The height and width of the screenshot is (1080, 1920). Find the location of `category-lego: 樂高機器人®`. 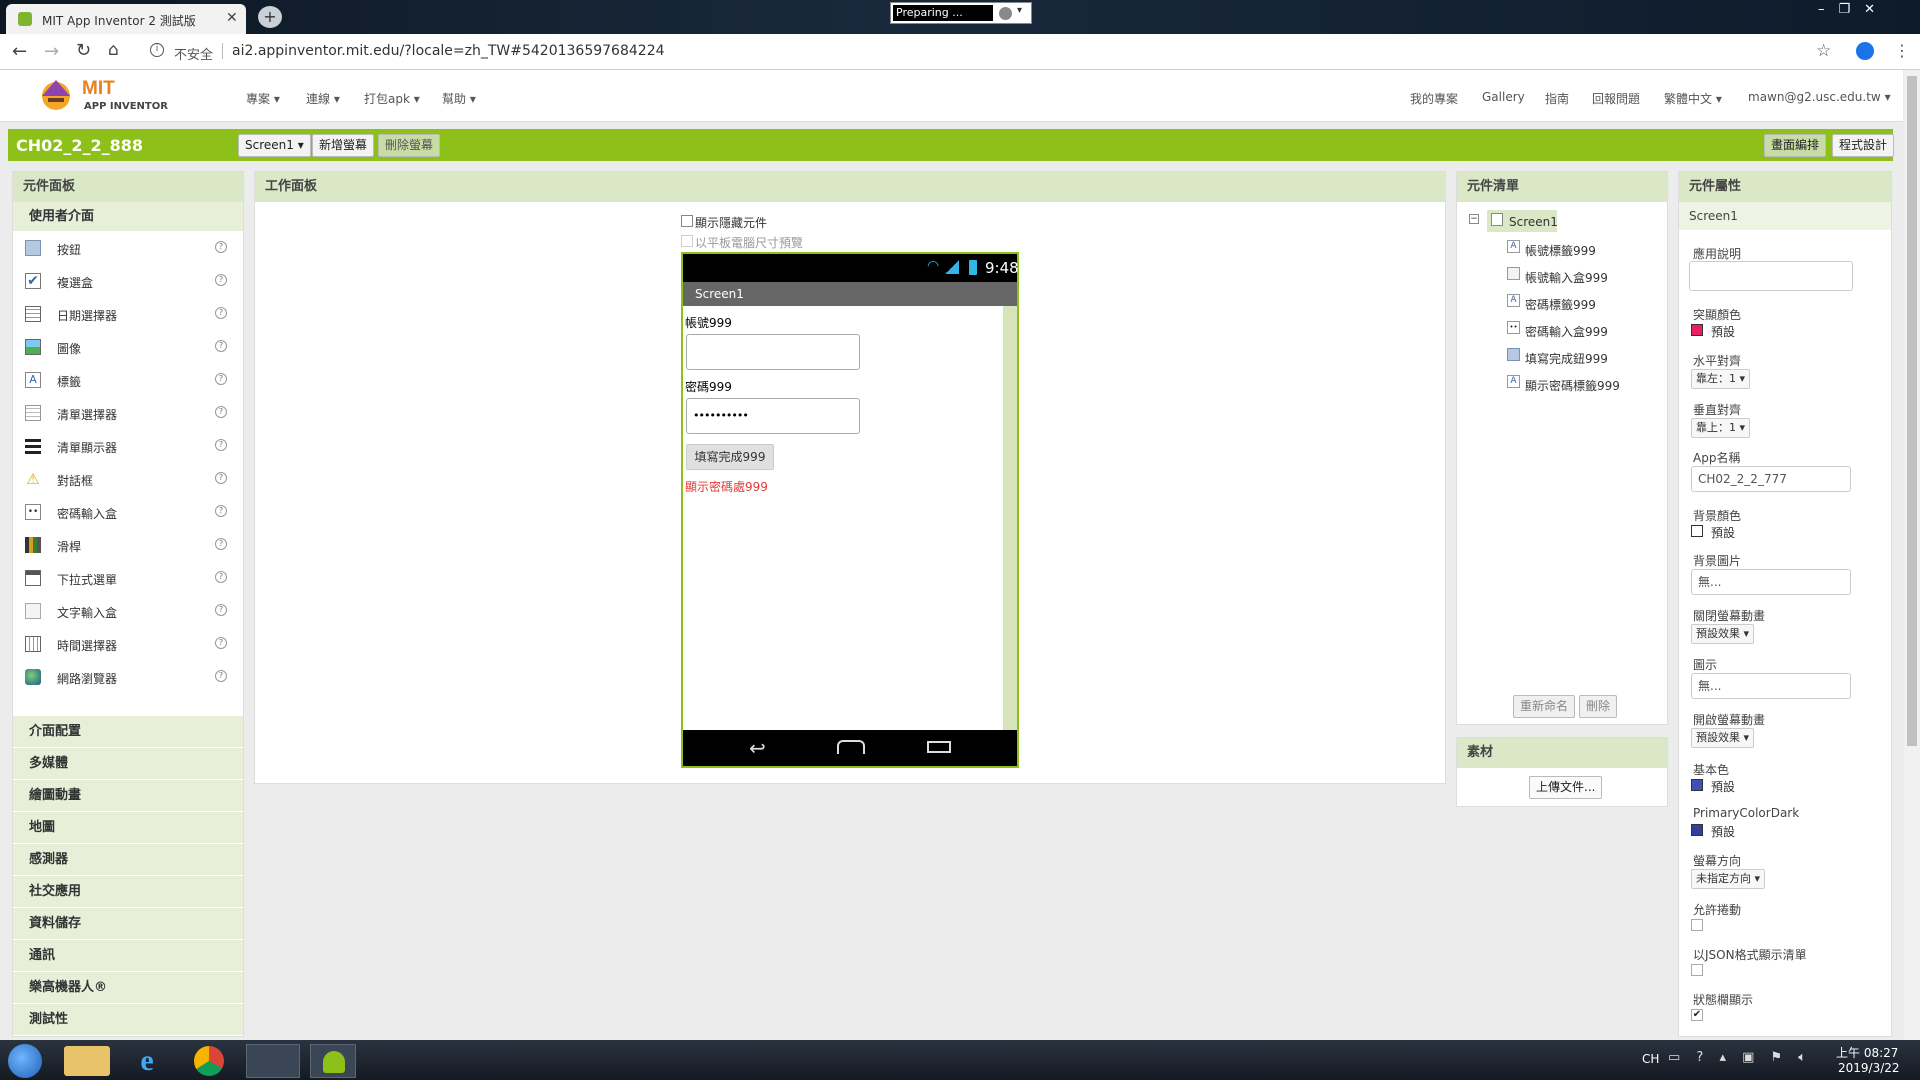

category-lego: 樂高機器人® is located at coordinates (128, 988).